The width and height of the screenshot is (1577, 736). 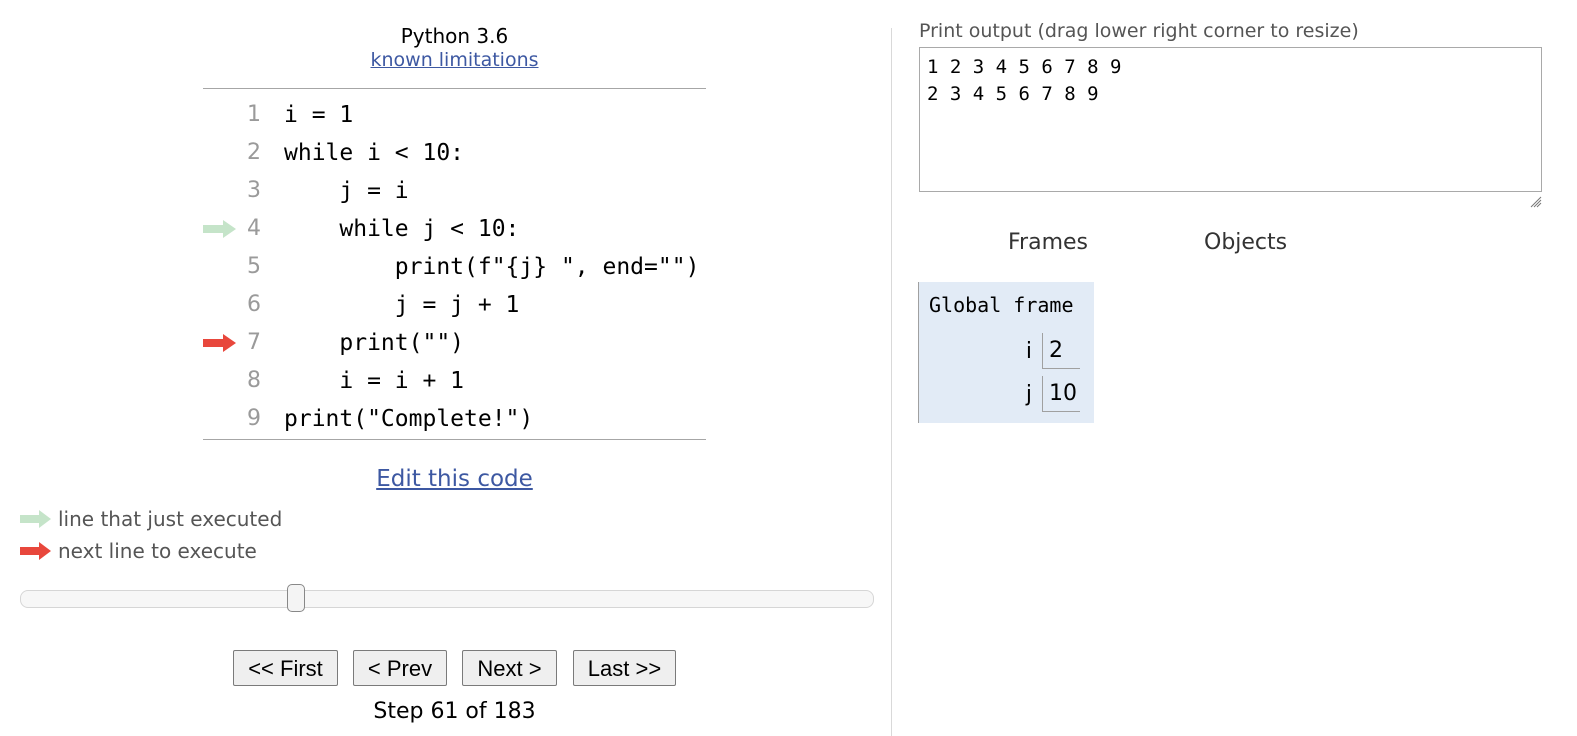 What do you see at coordinates (454, 191) in the screenshot?
I see `code-line: 3 j = i` at bounding box center [454, 191].